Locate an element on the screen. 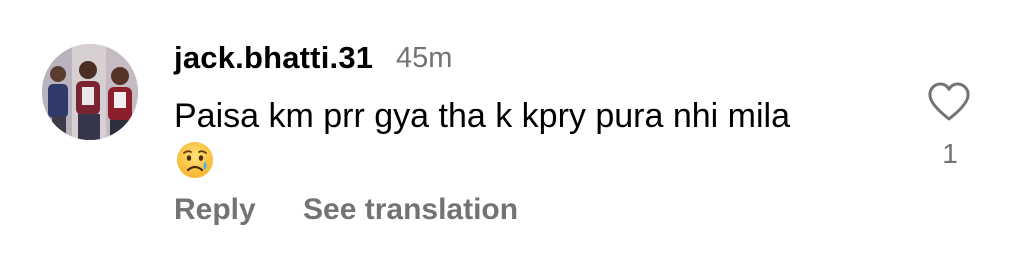  heart-outline-icon is located at coordinates (949, 101).